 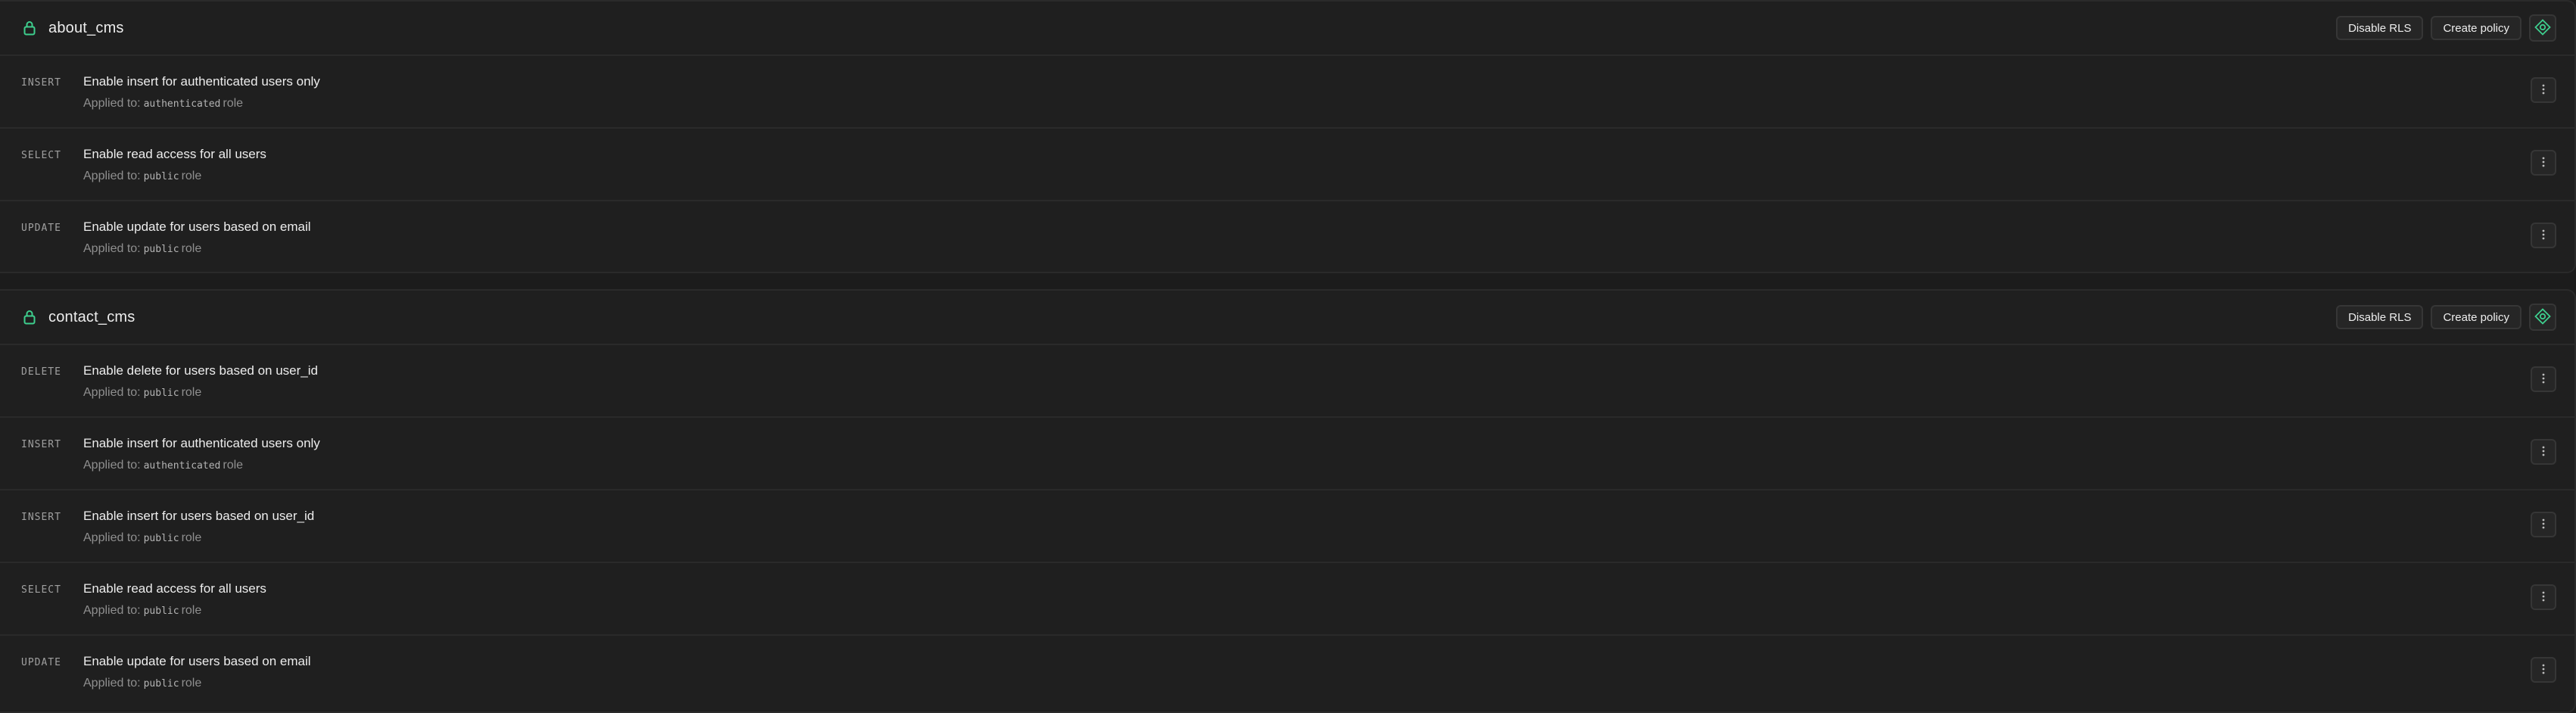 What do you see at coordinates (1287, 318) in the screenshot?
I see `panel-header: contact_cms Disable RLS Create policy` at bounding box center [1287, 318].